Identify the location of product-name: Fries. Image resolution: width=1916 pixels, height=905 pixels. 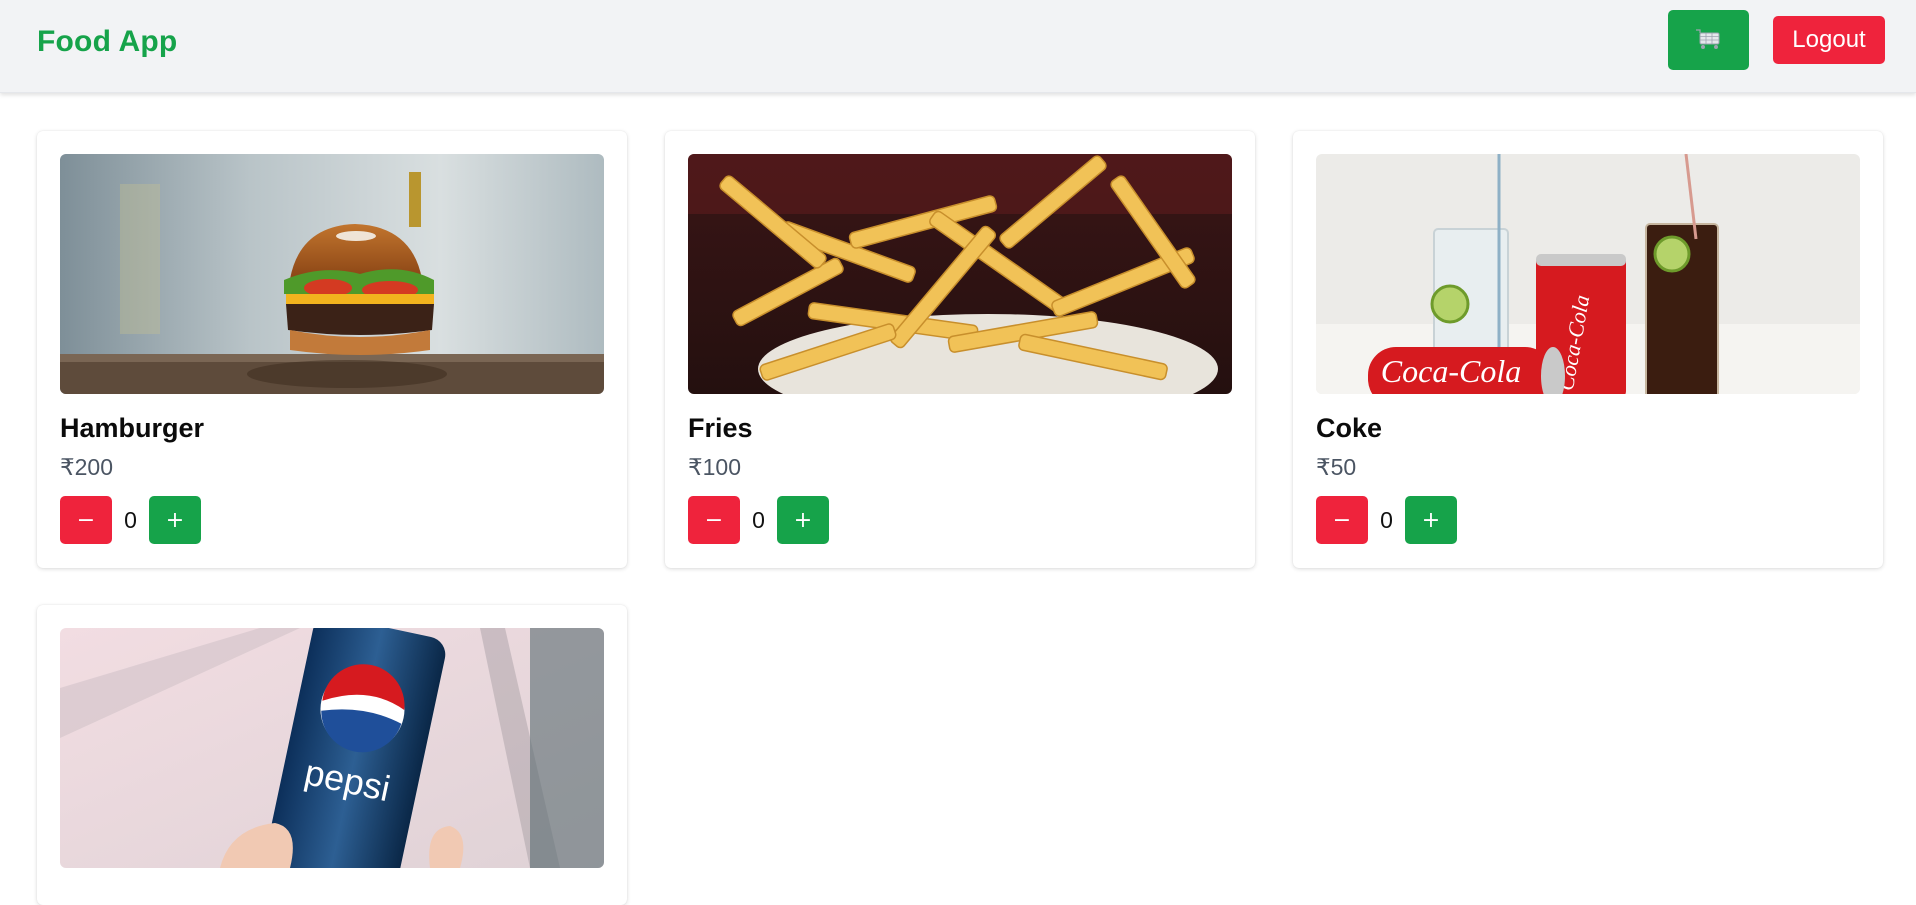
(720, 428).